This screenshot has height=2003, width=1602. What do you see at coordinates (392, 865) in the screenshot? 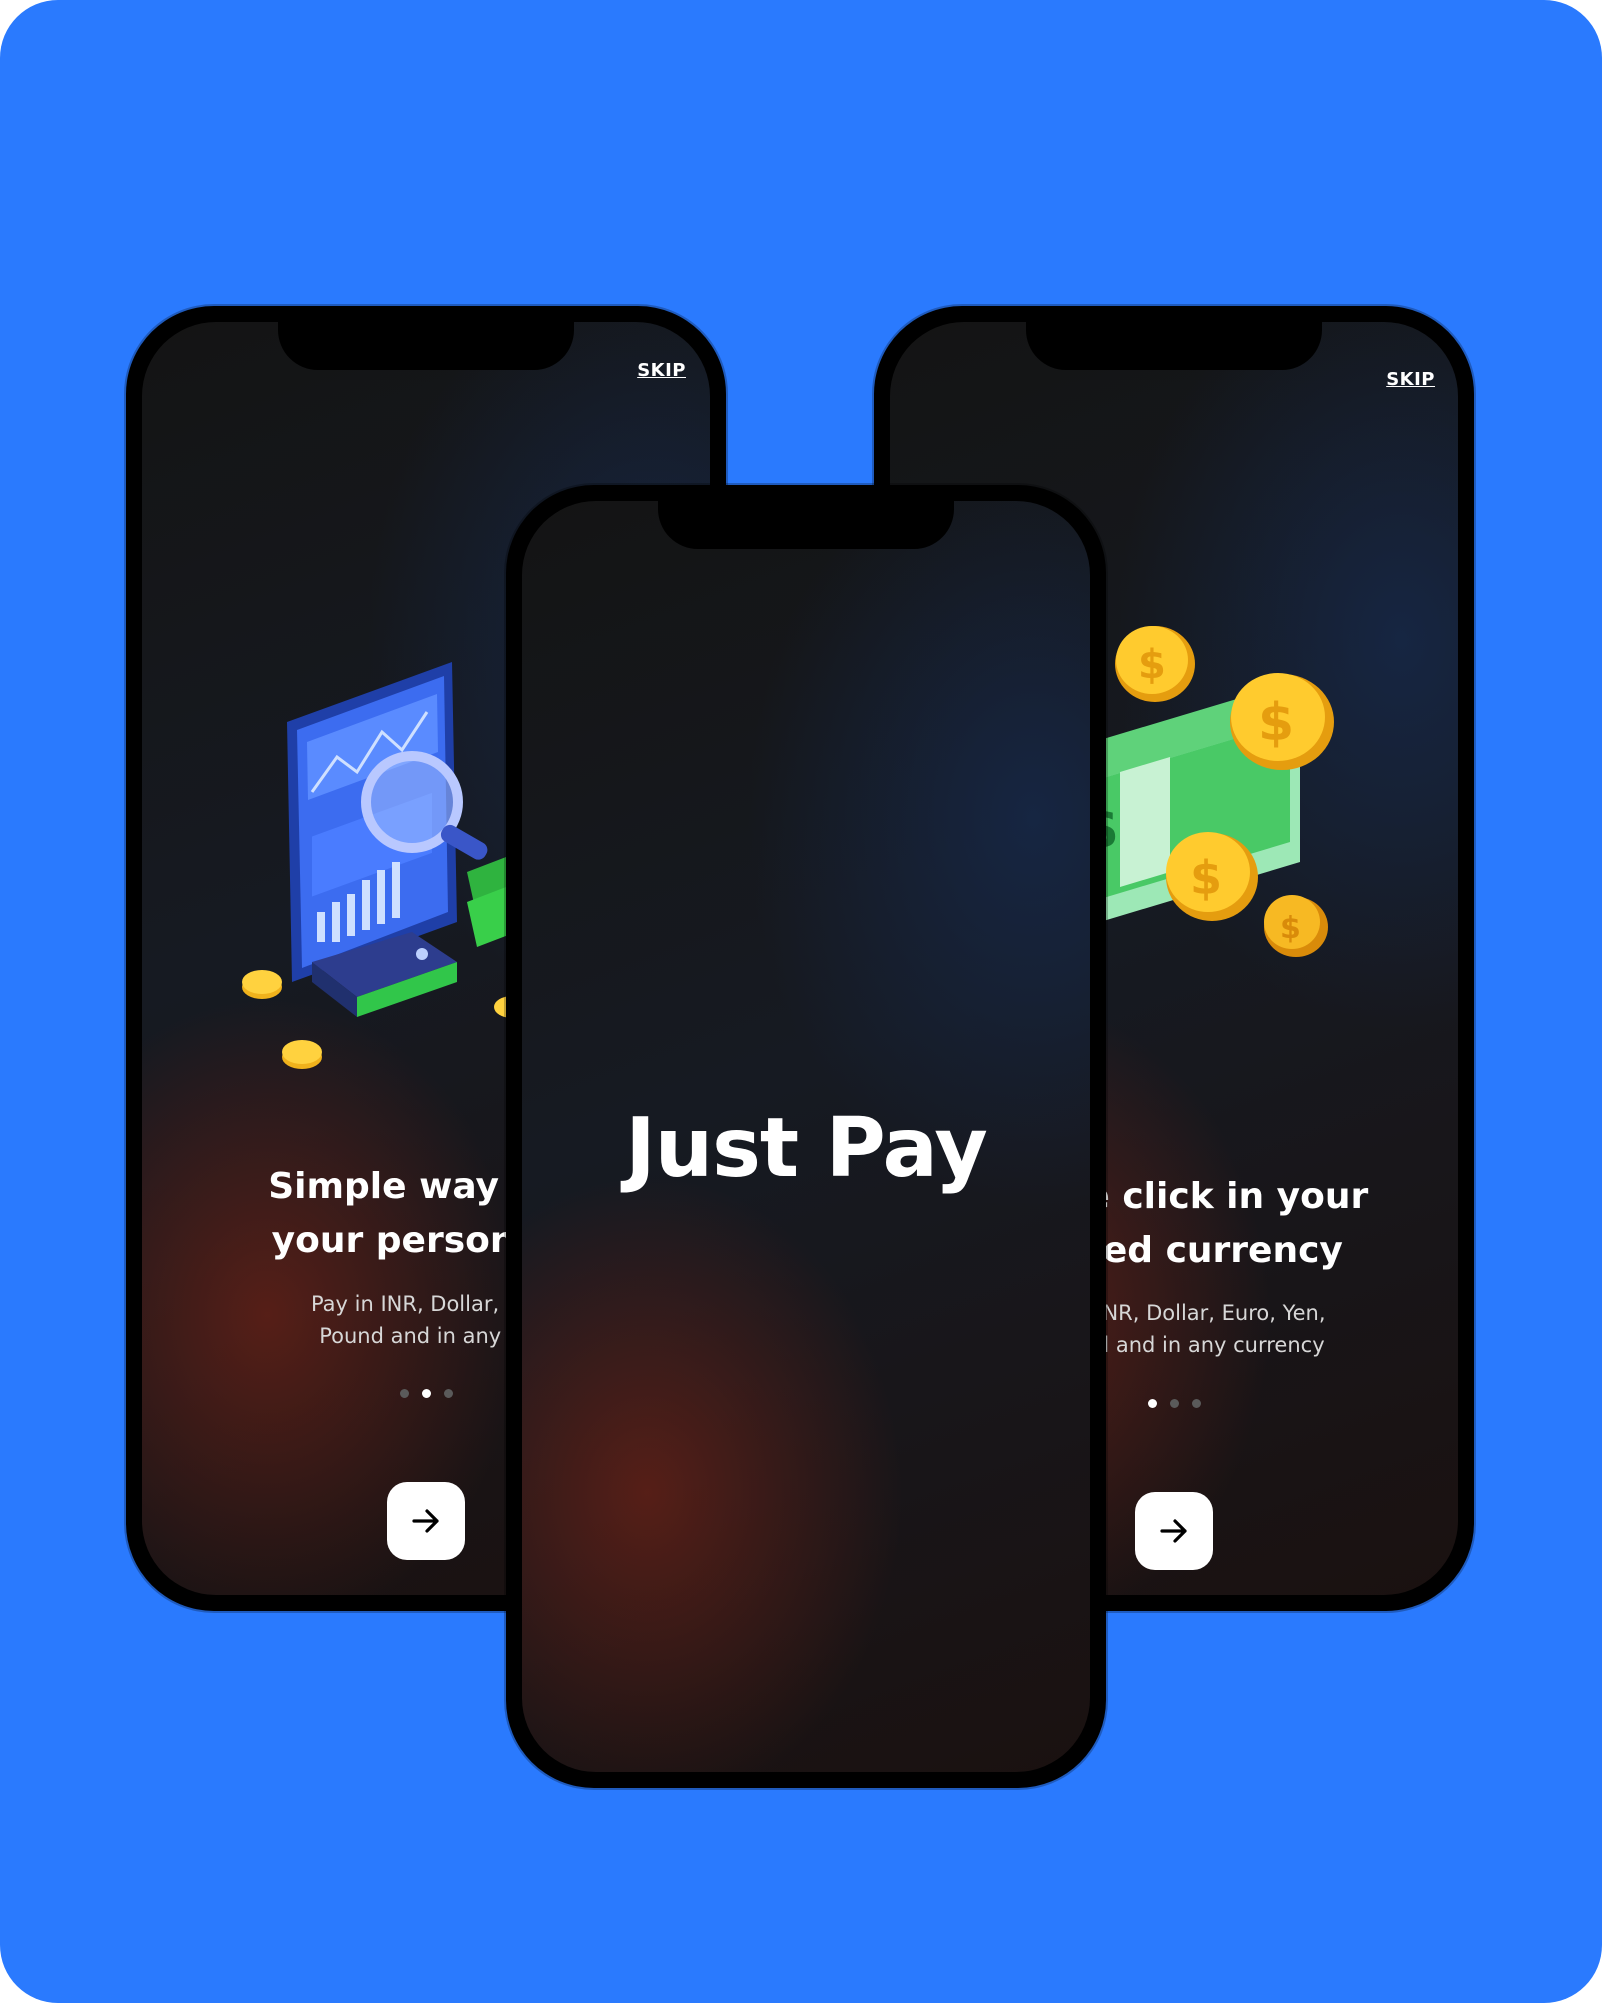
I see `phone-analytics-illustration` at bounding box center [392, 865].